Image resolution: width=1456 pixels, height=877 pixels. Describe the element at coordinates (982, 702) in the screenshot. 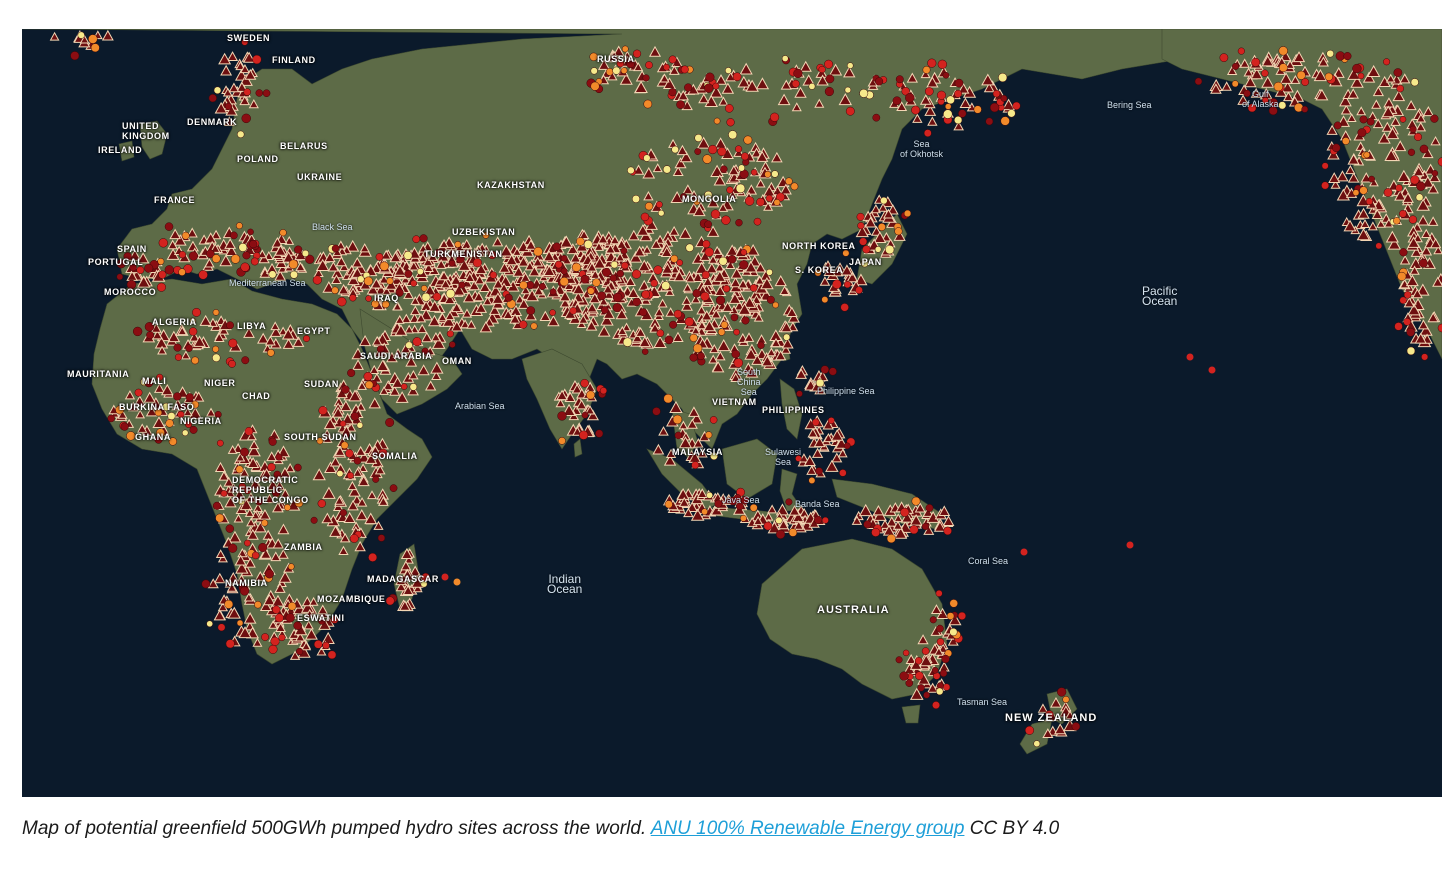

I see `label-tasman-sea: Tasman Sea` at that location.